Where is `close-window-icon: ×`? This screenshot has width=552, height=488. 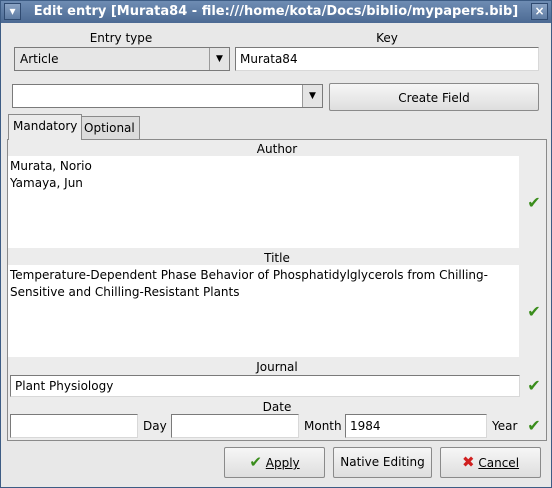 close-window-icon: × is located at coordinates (539, 11).